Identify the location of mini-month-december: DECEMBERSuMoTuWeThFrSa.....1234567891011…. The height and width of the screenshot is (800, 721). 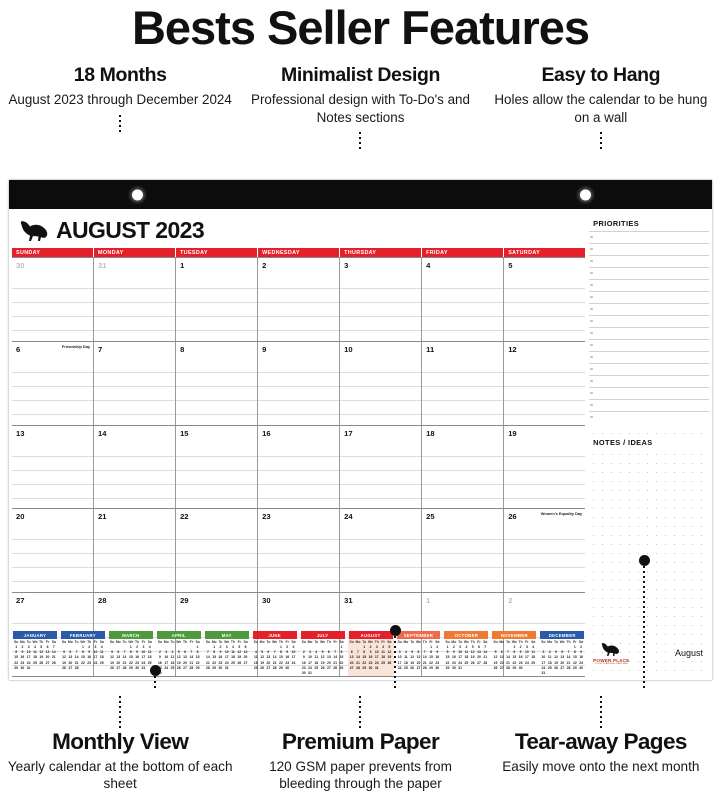
(562, 653).